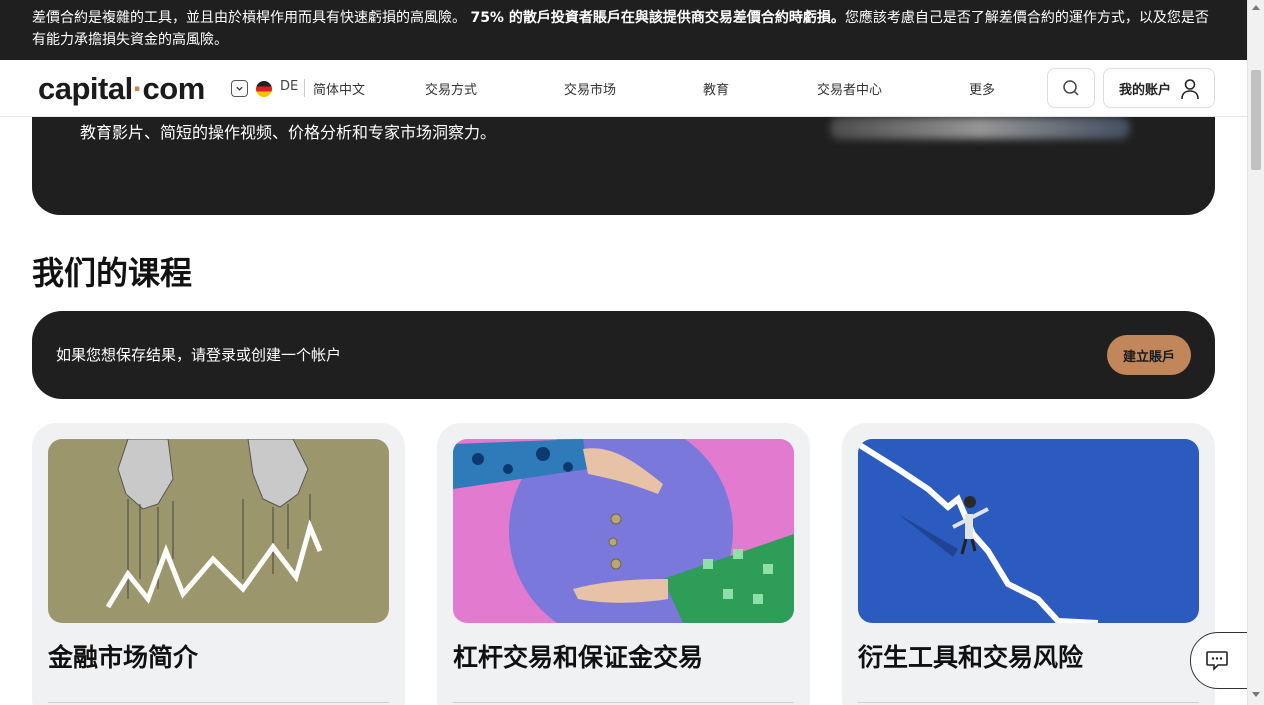 Image resolution: width=1264 pixels, height=705 pixels. I want to click on nav-education: 教育, so click(716, 88).